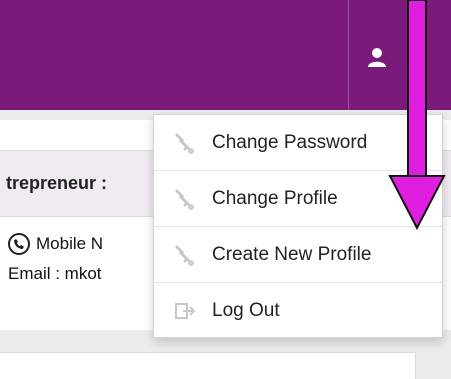 The height and width of the screenshot is (379, 451). I want to click on logout-icon, so click(185, 311).